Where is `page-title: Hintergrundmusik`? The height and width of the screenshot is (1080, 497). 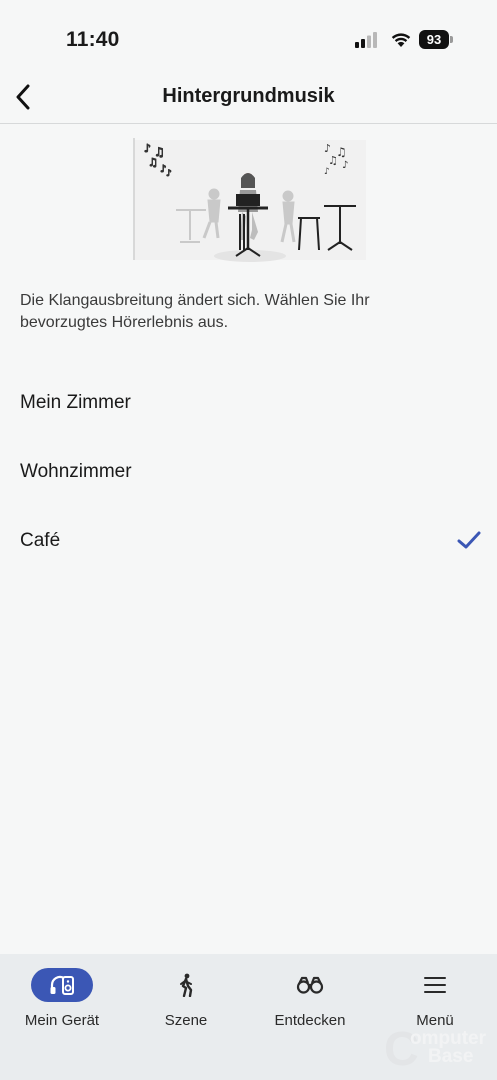
page-title: Hintergrundmusik is located at coordinates (248, 96).